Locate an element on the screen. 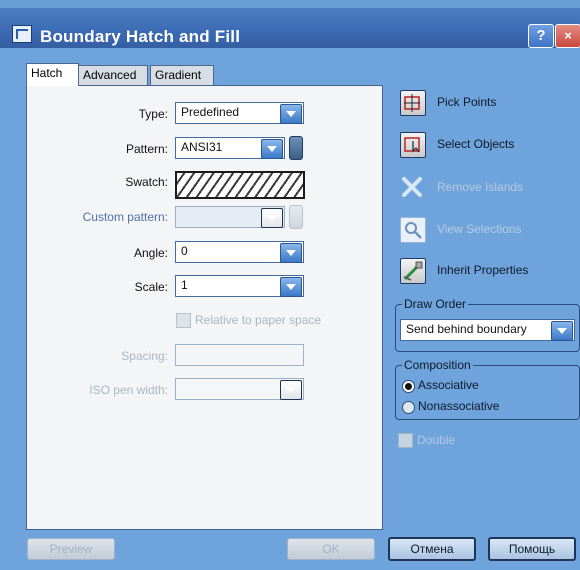 The image size is (580, 570). pattern-label: Pattern: is located at coordinates (146, 149).